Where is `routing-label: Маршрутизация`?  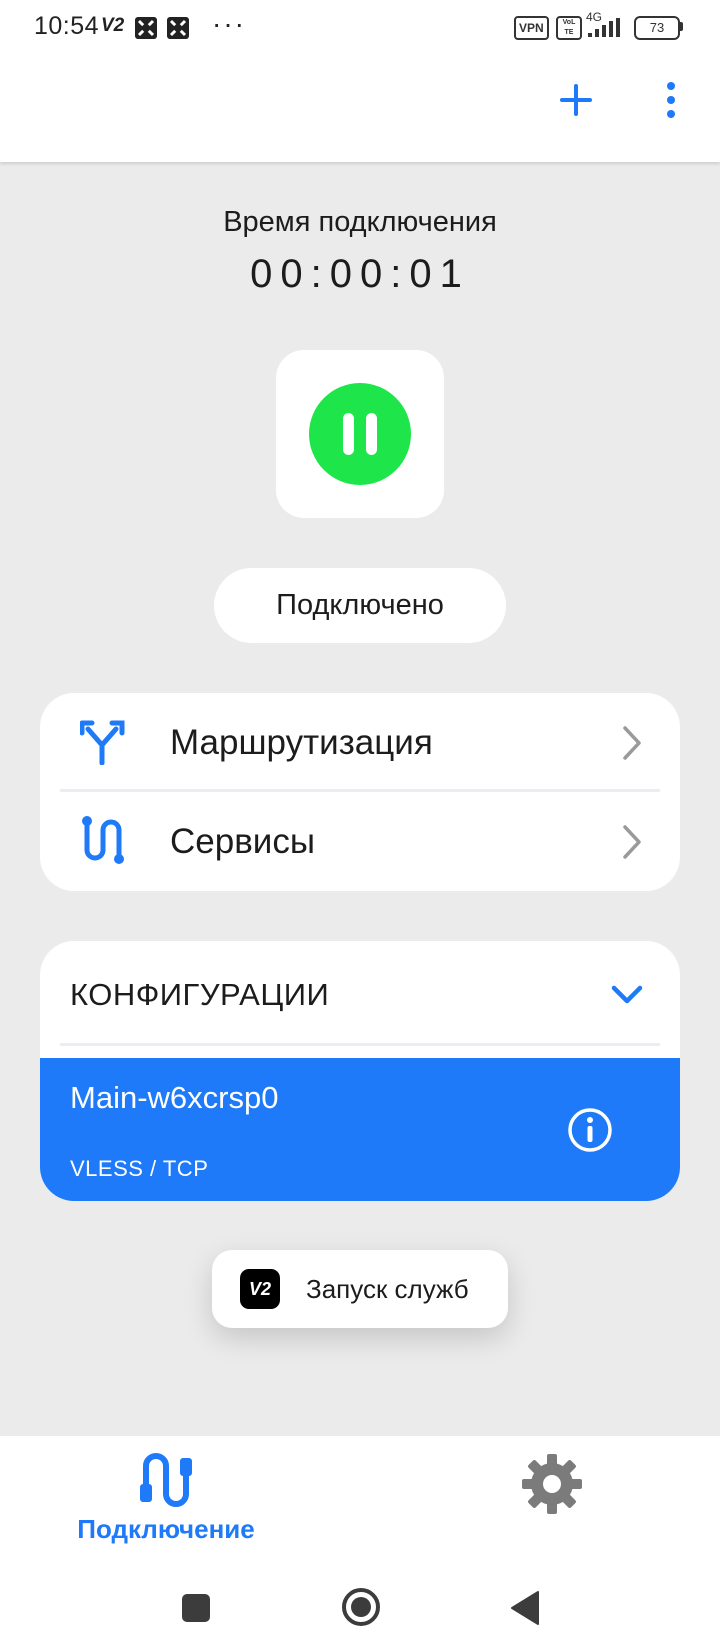
routing-label: Маршрутизация is located at coordinates (301, 742).